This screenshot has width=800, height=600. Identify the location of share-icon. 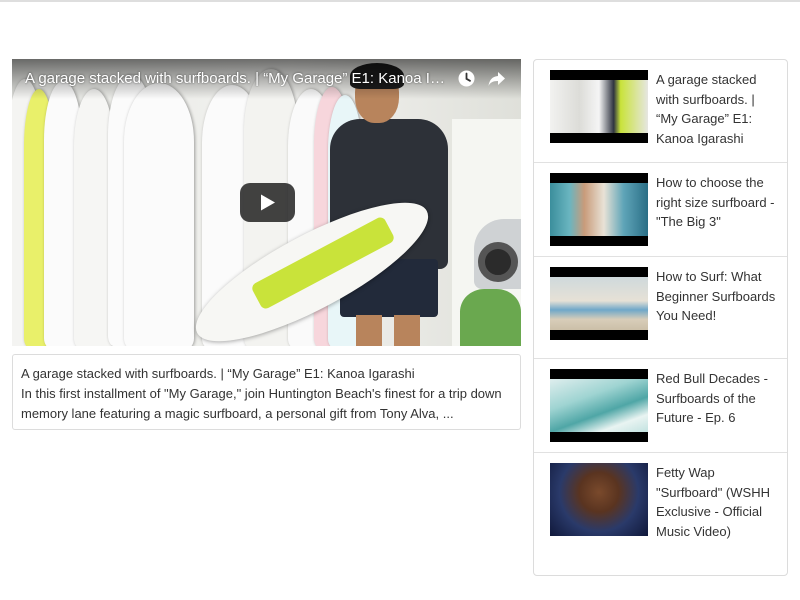
(497, 79).